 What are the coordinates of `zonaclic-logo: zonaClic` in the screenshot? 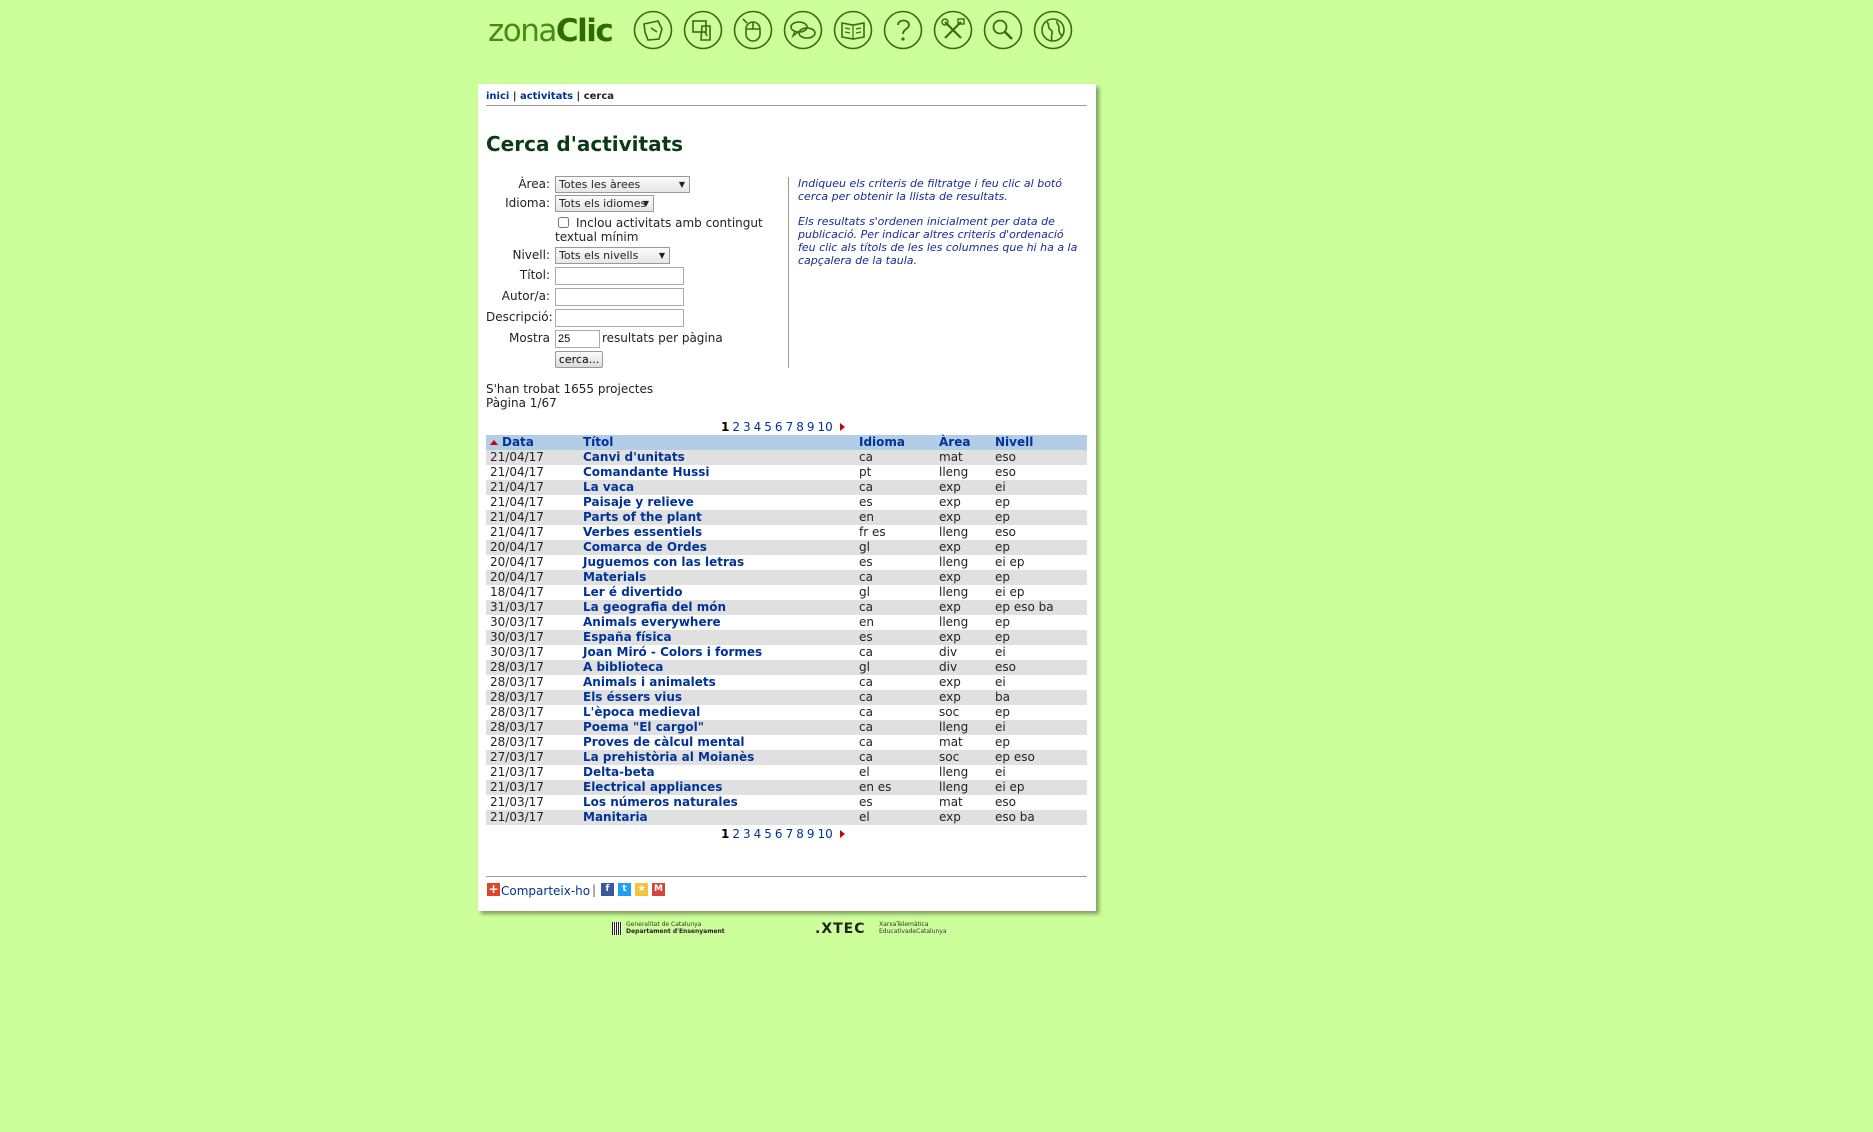 It's located at (551, 31).